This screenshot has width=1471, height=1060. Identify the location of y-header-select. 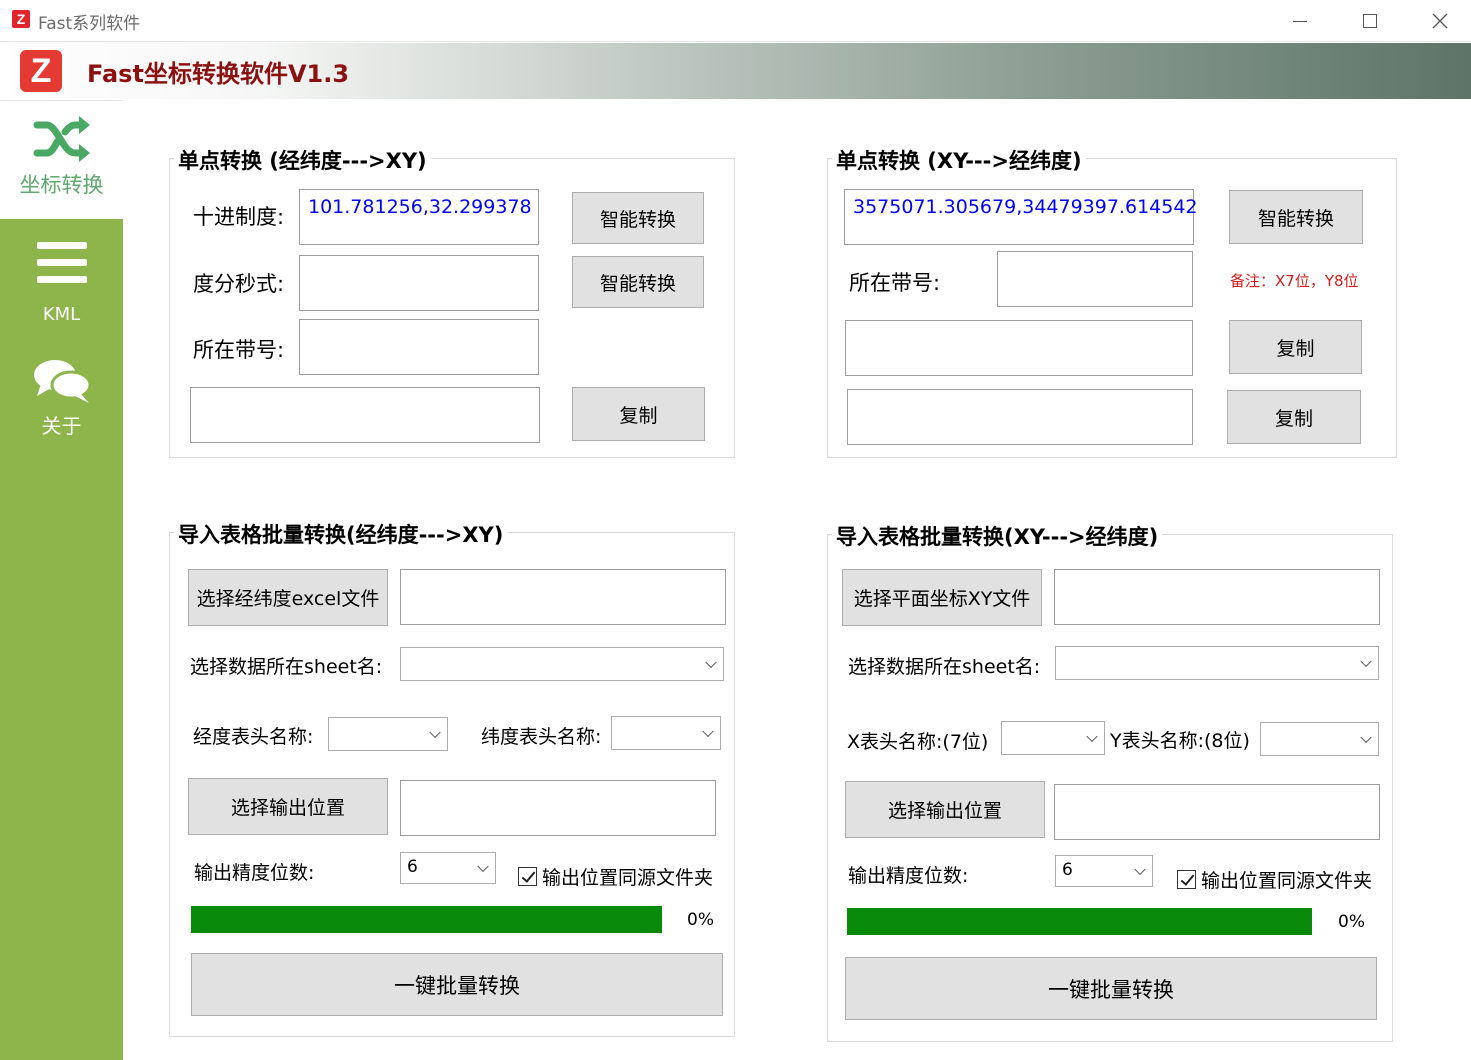
(1319, 739).